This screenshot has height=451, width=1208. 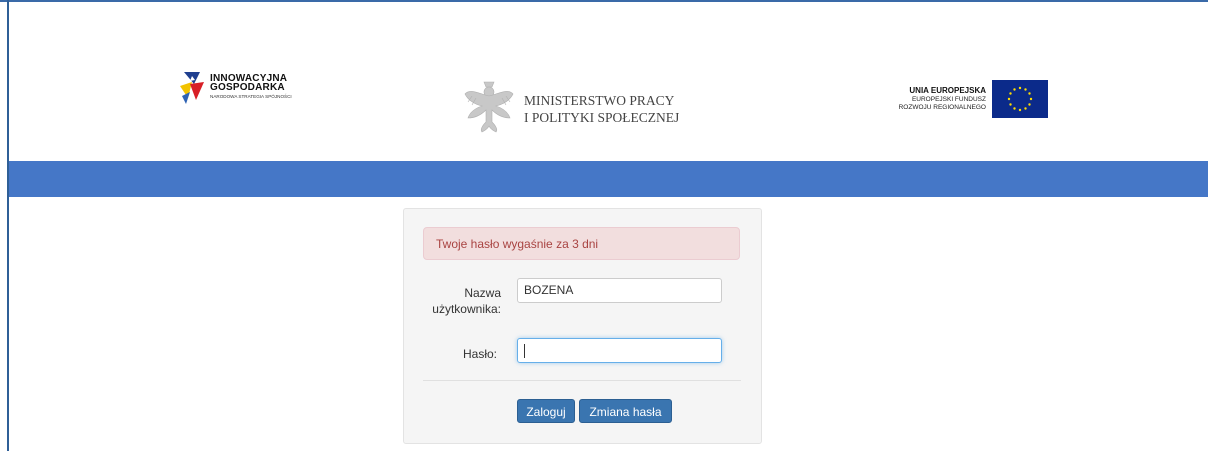 What do you see at coordinates (599, 100) in the screenshot?
I see `ministry-line1: MINISTERSTWO PRACY` at bounding box center [599, 100].